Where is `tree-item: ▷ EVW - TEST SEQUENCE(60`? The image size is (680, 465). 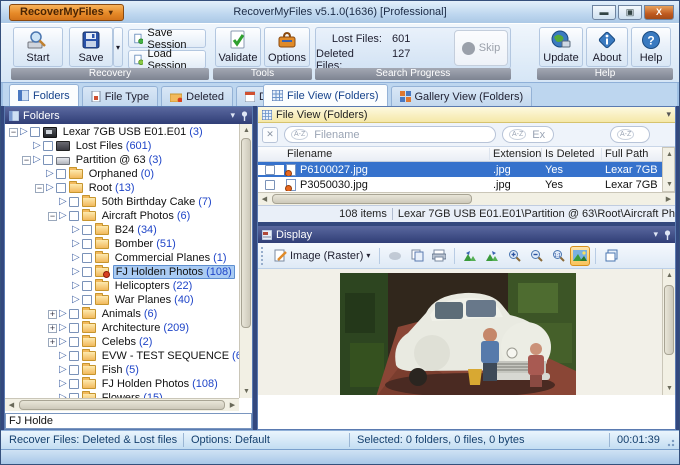 tree-item: ▷ EVW - TEST SEQUENCE(60 is located at coordinates (122, 356).